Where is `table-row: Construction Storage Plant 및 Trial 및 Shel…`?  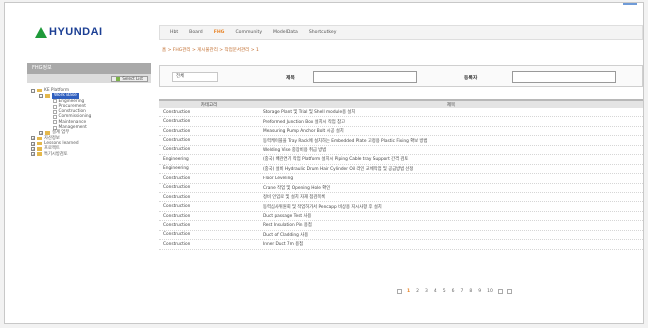 table-row: Construction Storage Plant 및 Trial 및 Shel… is located at coordinates (401, 113).